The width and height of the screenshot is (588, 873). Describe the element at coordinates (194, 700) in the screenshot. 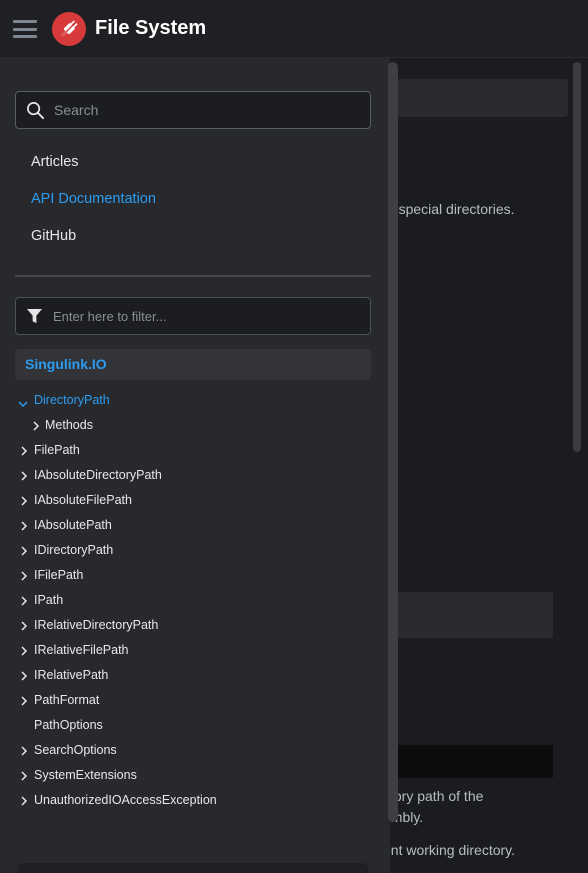

I see `toc-item: PathFormat` at that location.